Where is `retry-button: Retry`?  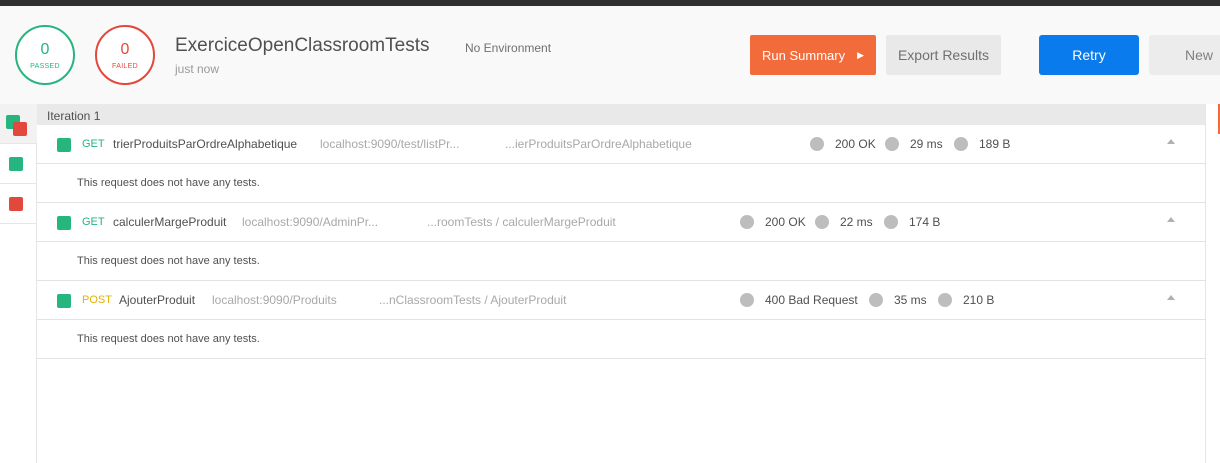
retry-button: Retry is located at coordinates (1089, 55).